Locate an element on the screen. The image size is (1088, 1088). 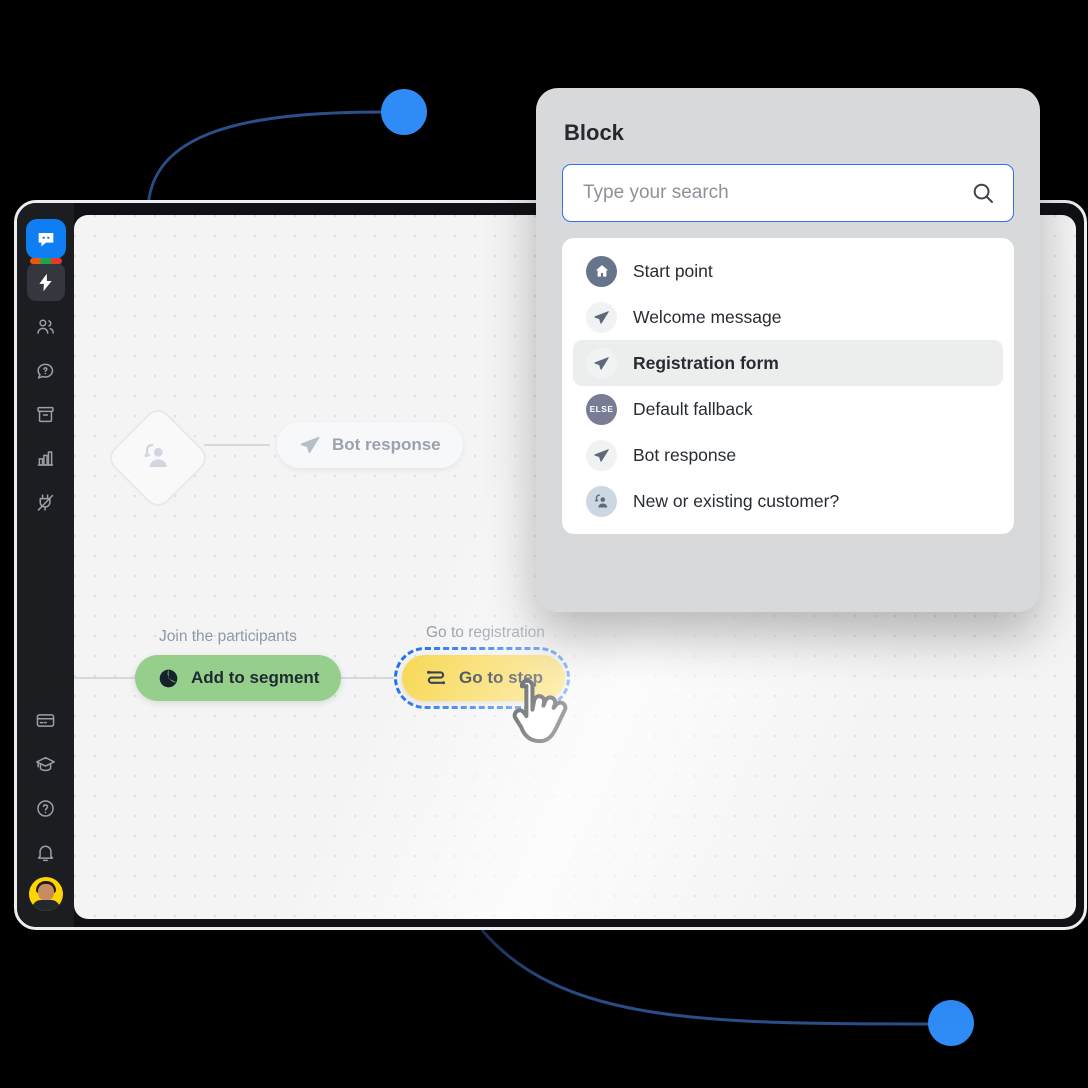
go-to-step-route-icon is located at coordinates (436, 678).